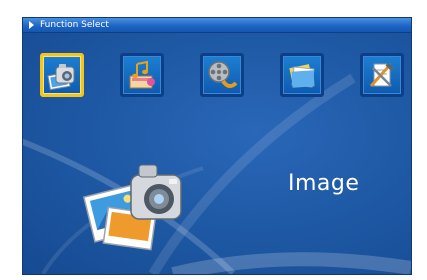 The height and width of the screenshot is (280, 427). I want to click on folder-icon, so click(302, 76).